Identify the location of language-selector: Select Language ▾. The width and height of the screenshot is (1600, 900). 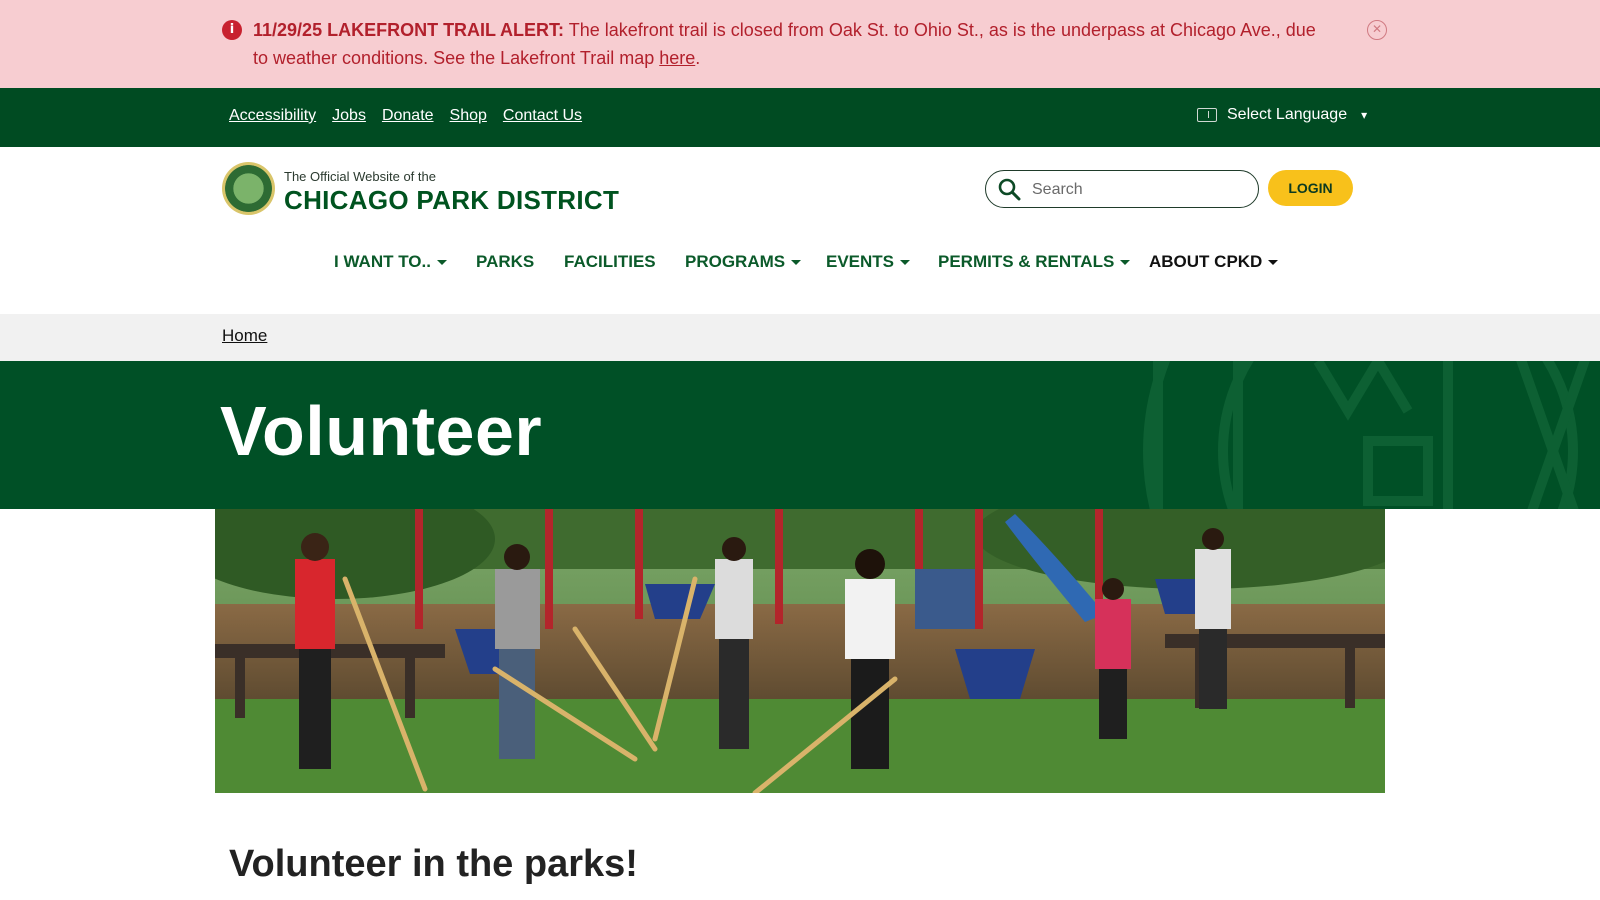
(1282, 115).